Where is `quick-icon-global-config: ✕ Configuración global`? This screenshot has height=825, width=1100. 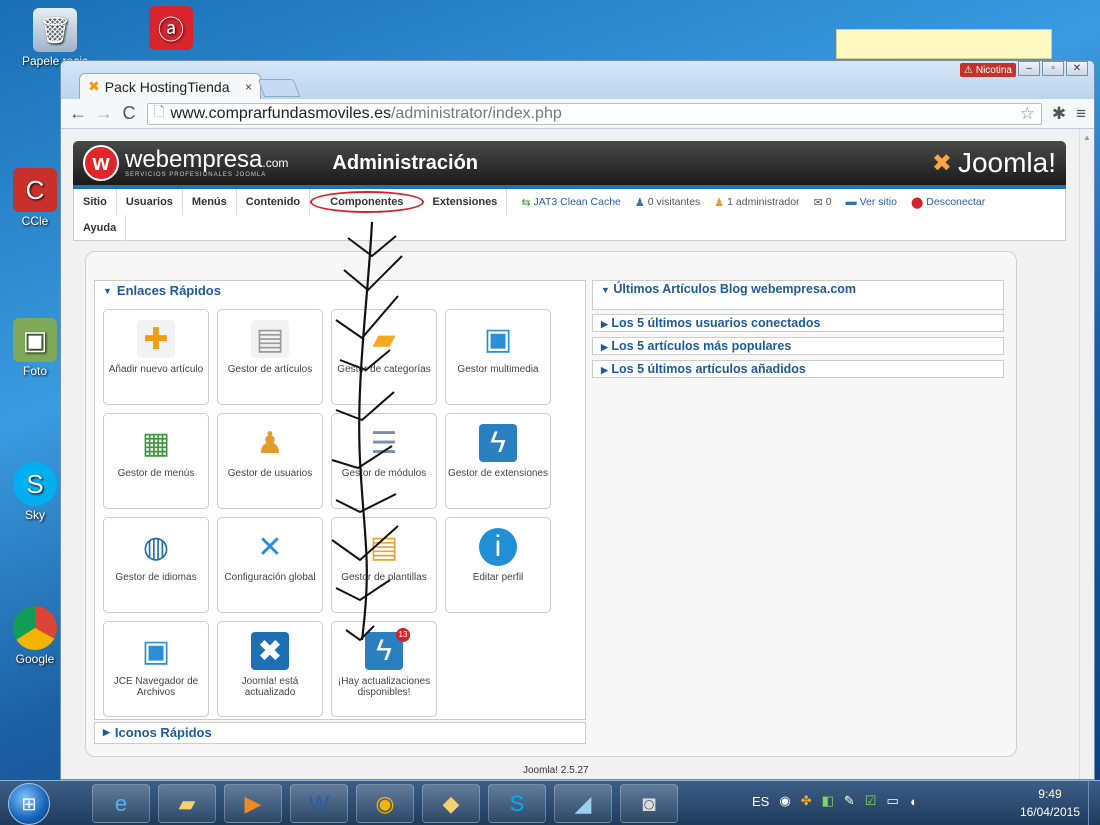
quick-icon-global-config: ✕ Configuración global is located at coordinates (270, 565).